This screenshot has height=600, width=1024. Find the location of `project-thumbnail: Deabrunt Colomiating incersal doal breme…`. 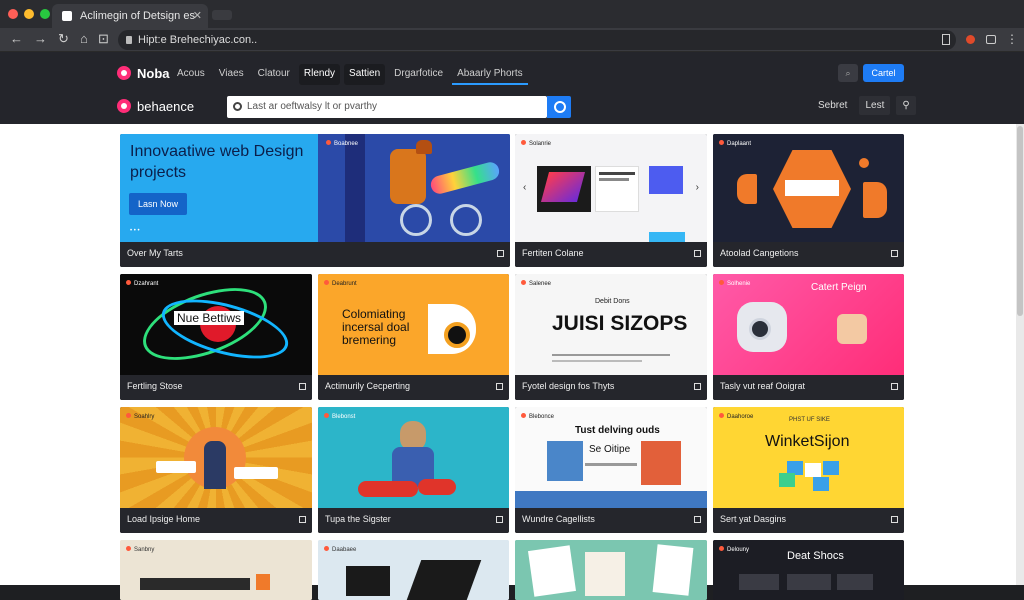

project-thumbnail: Deabrunt Colomiating incersal doal breme… is located at coordinates (413, 324).